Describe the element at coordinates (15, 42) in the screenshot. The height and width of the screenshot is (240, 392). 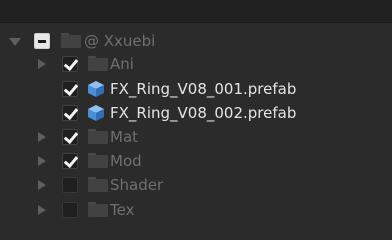
I see `triangle-down-icon` at that location.